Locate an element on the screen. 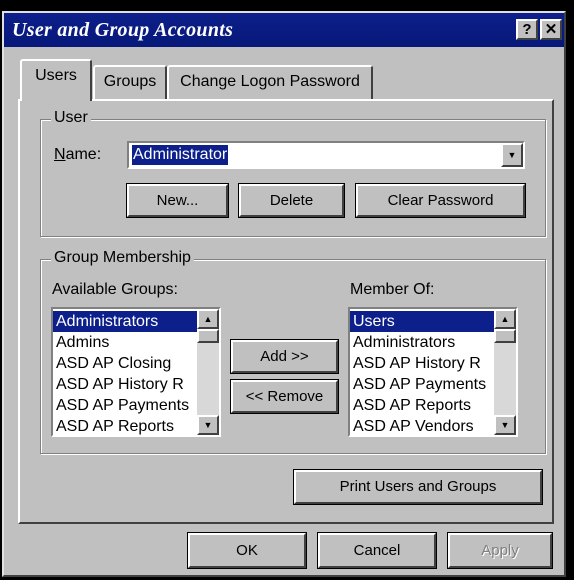 This screenshot has height=580, width=574. available-groups-label: Available Groups: is located at coordinates (115, 289).